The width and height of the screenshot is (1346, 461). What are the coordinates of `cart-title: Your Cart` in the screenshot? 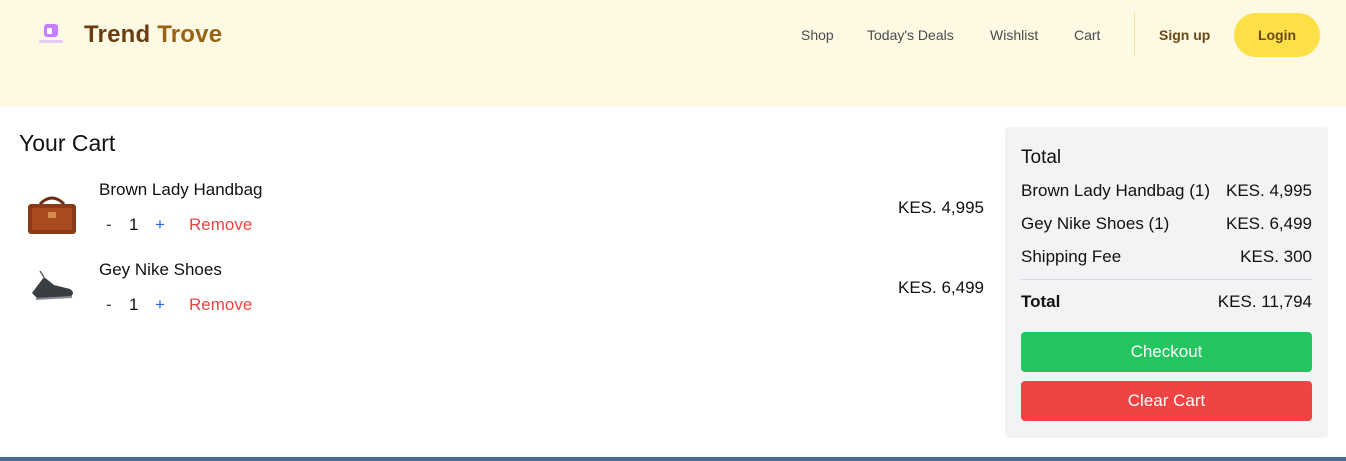 It's located at (67, 143).